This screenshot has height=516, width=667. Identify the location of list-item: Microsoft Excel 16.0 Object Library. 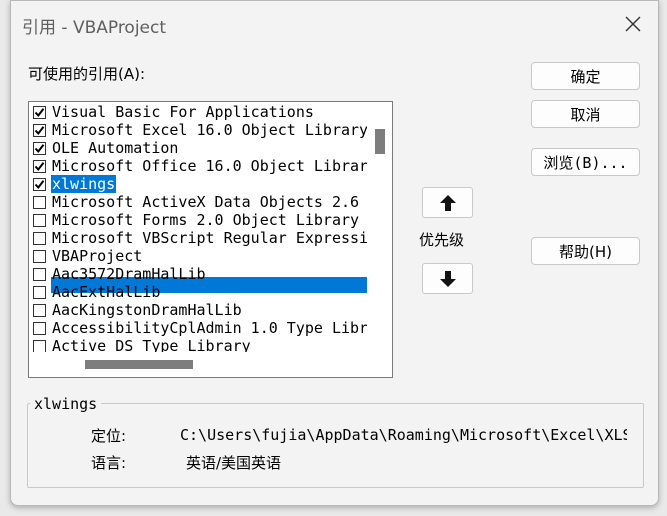
(200, 130).